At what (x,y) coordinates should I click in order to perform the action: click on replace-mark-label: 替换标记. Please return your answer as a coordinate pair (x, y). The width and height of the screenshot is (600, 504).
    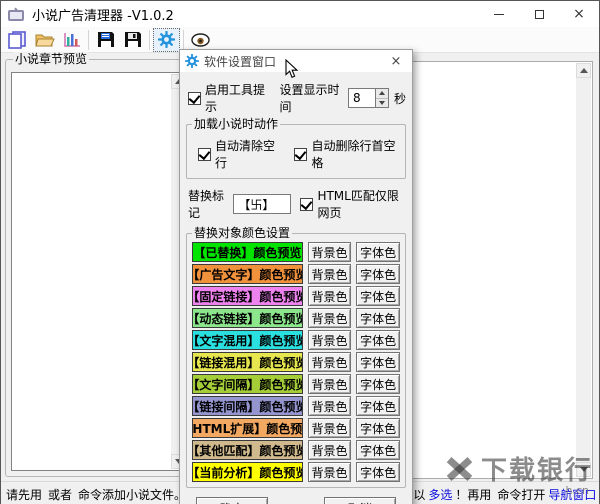
    Looking at the image, I should click on (206, 204).